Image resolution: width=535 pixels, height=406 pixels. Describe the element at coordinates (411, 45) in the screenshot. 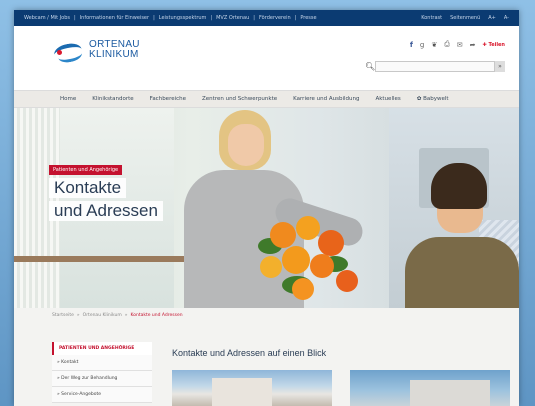

I see `facebook-icon: f` at that location.